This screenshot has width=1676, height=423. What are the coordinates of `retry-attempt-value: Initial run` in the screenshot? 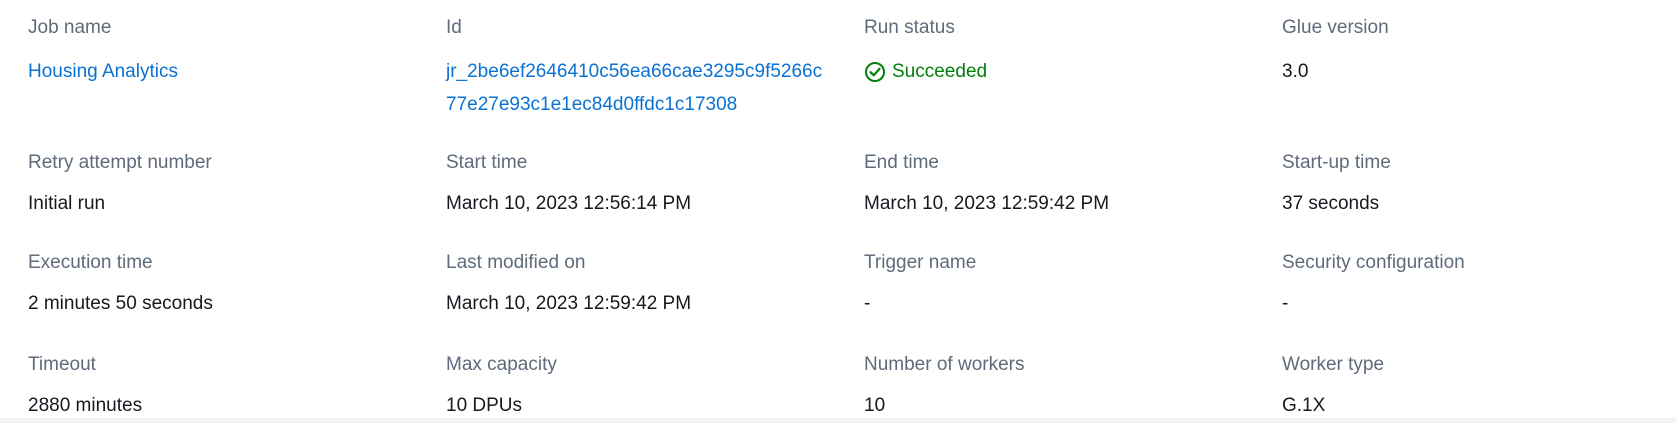 It's located at (67, 203).